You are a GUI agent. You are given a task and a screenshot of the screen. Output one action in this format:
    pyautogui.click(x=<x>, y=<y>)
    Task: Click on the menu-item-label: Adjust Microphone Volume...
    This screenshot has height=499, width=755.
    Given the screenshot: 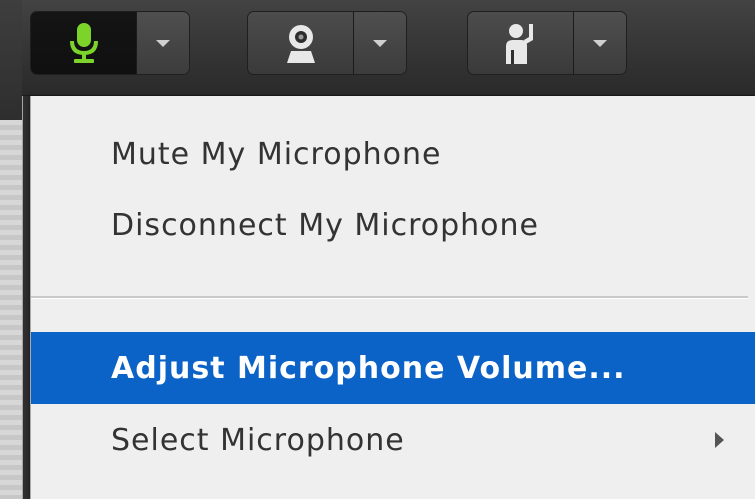 What is the action you would take?
    pyautogui.click(x=368, y=368)
    